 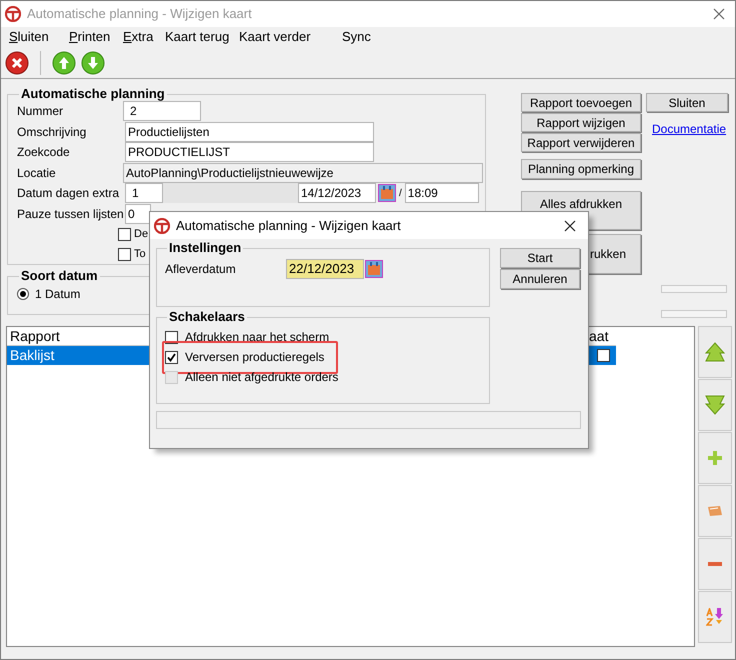 What do you see at coordinates (254, 357) in the screenshot?
I see `checkbox-label: Verversen productieregels` at bounding box center [254, 357].